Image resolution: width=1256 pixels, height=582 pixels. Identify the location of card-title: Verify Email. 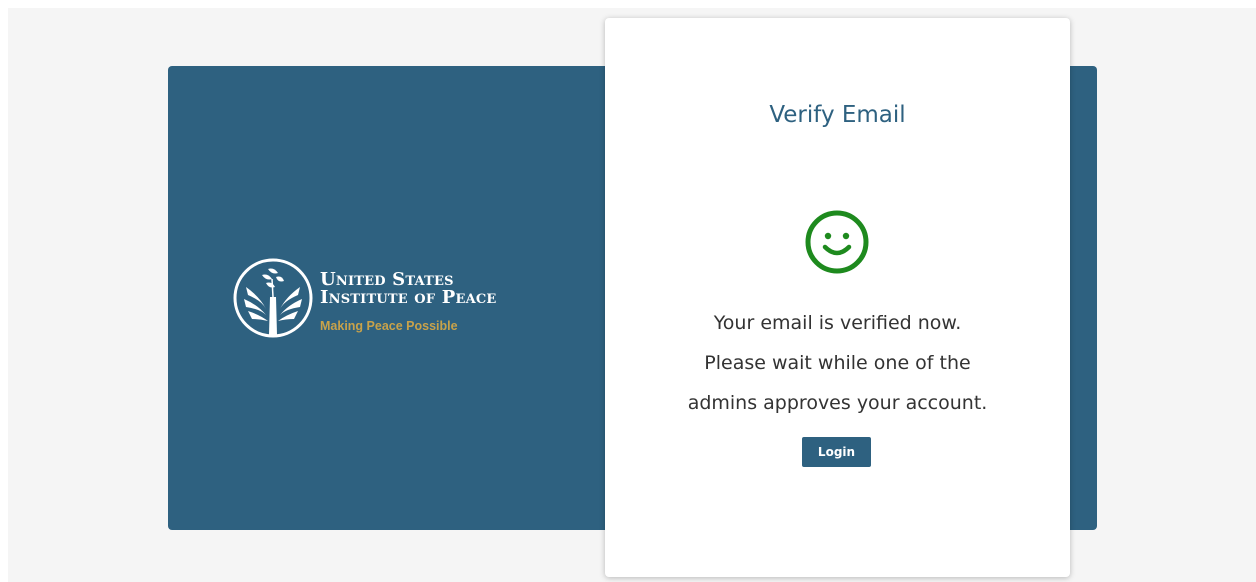
(837, 115).